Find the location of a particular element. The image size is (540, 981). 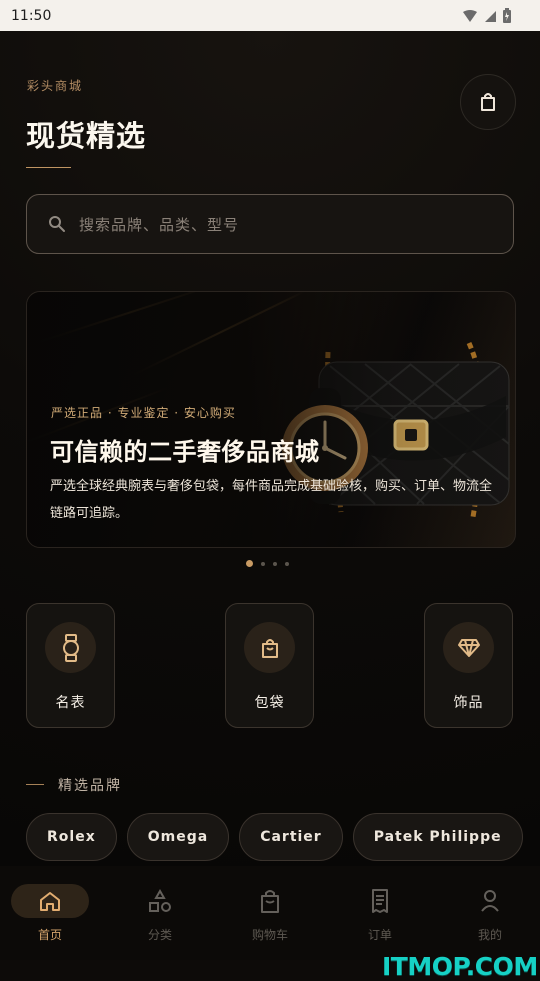

banner-tagline: 严选正品 · 专业鉴定 · 安心购买 is located at coordinates (143, 413).